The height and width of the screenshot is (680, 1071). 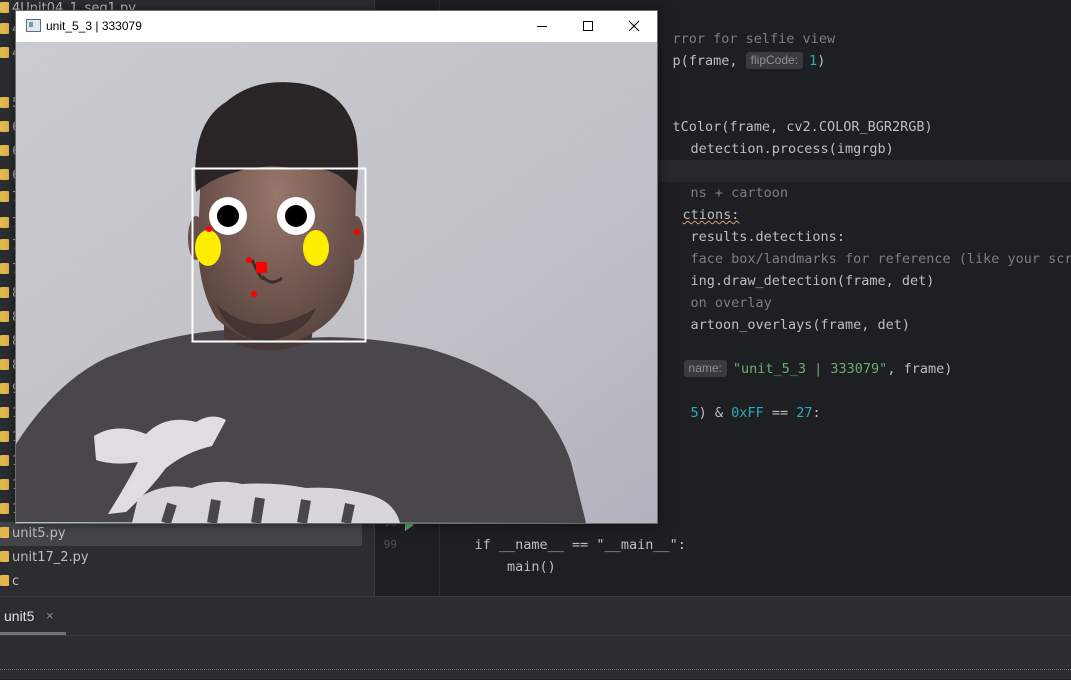 I want to click on code-line: on overlay, so click(x=715, y=290).